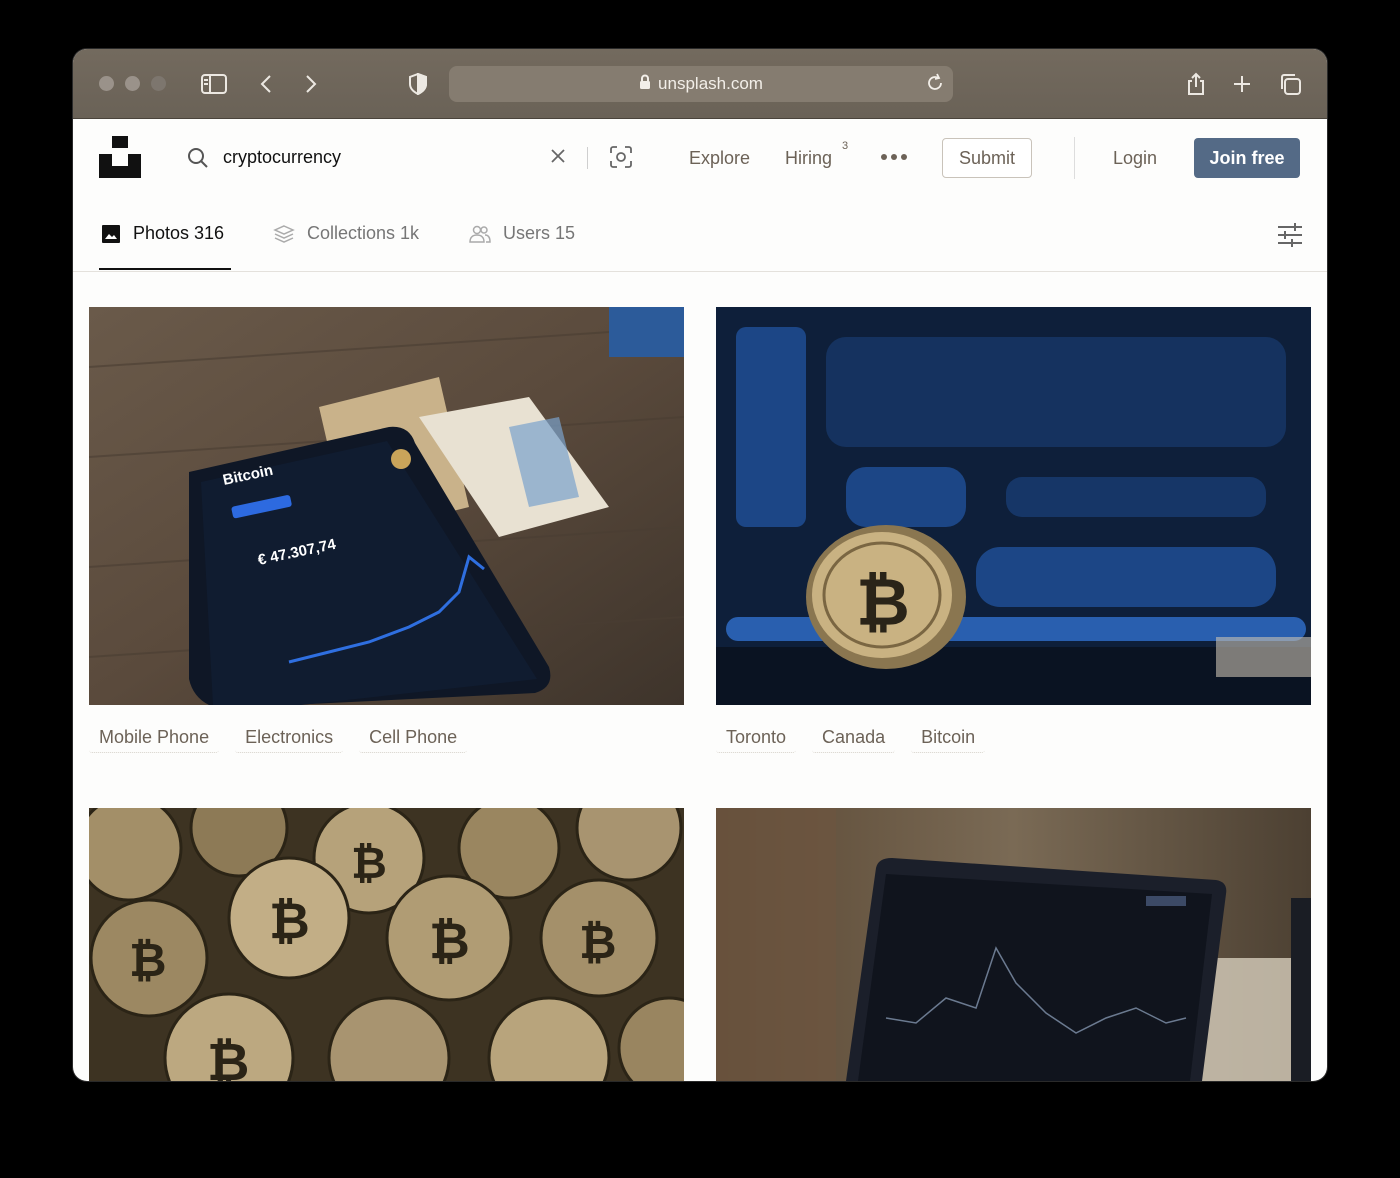  What do you see at coordinates (413, 157) in the screenshot?
I see `search-bar: cryptocurrency` at bounding box center [413, 157].